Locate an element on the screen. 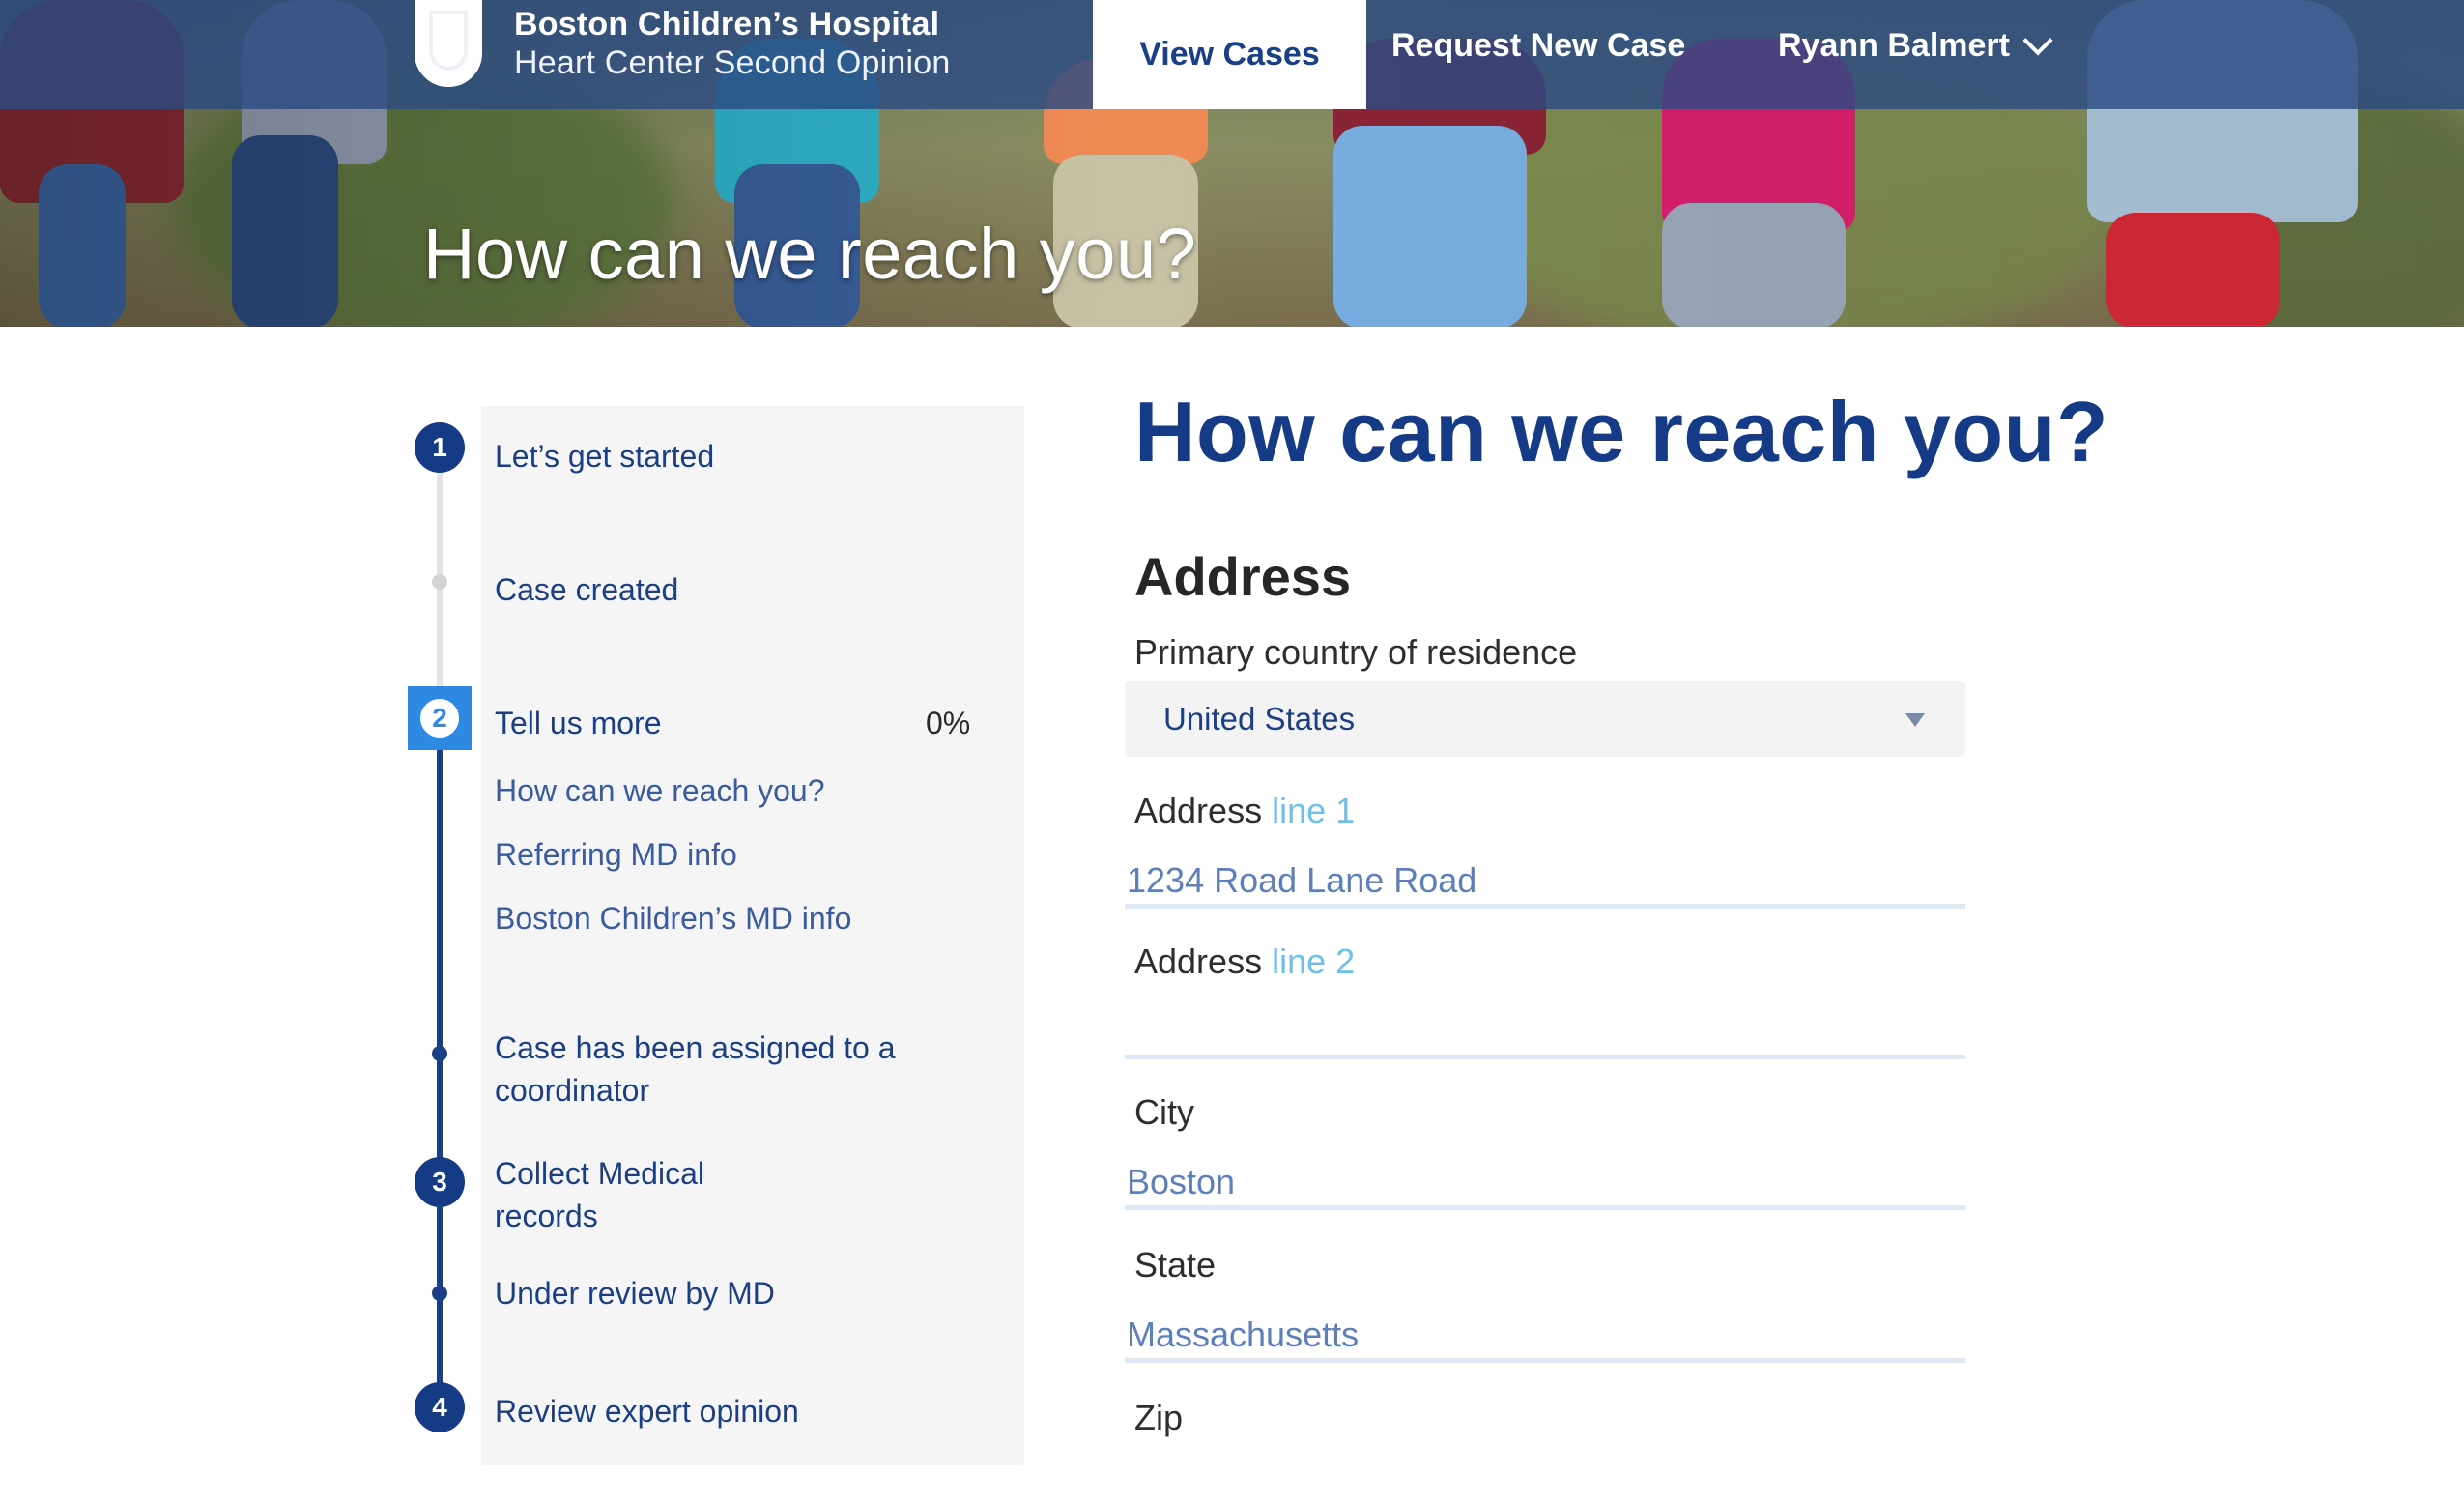  address-line2-field is located at coordinates (1545, 1027).